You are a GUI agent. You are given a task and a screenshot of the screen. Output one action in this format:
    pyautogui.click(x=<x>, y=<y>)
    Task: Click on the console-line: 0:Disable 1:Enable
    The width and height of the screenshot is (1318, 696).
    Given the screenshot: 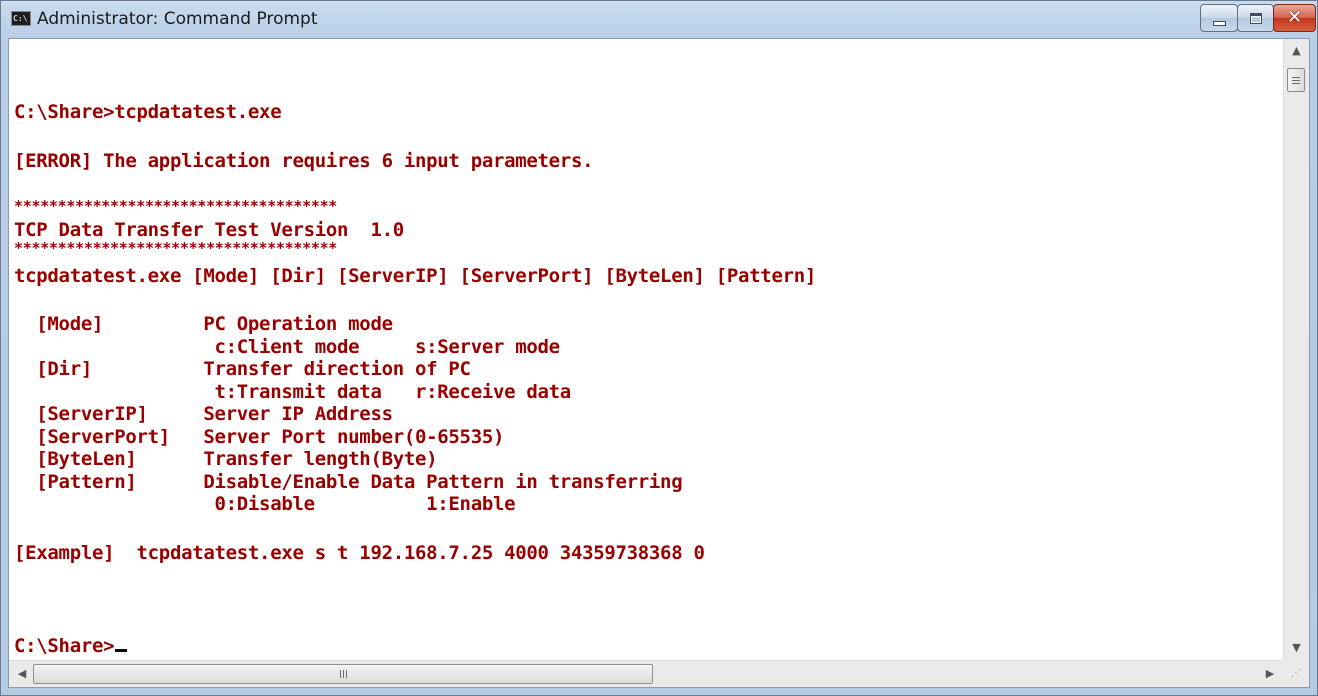 What is the action you would take?
    pyautogui.click(x=265, y=504)
    